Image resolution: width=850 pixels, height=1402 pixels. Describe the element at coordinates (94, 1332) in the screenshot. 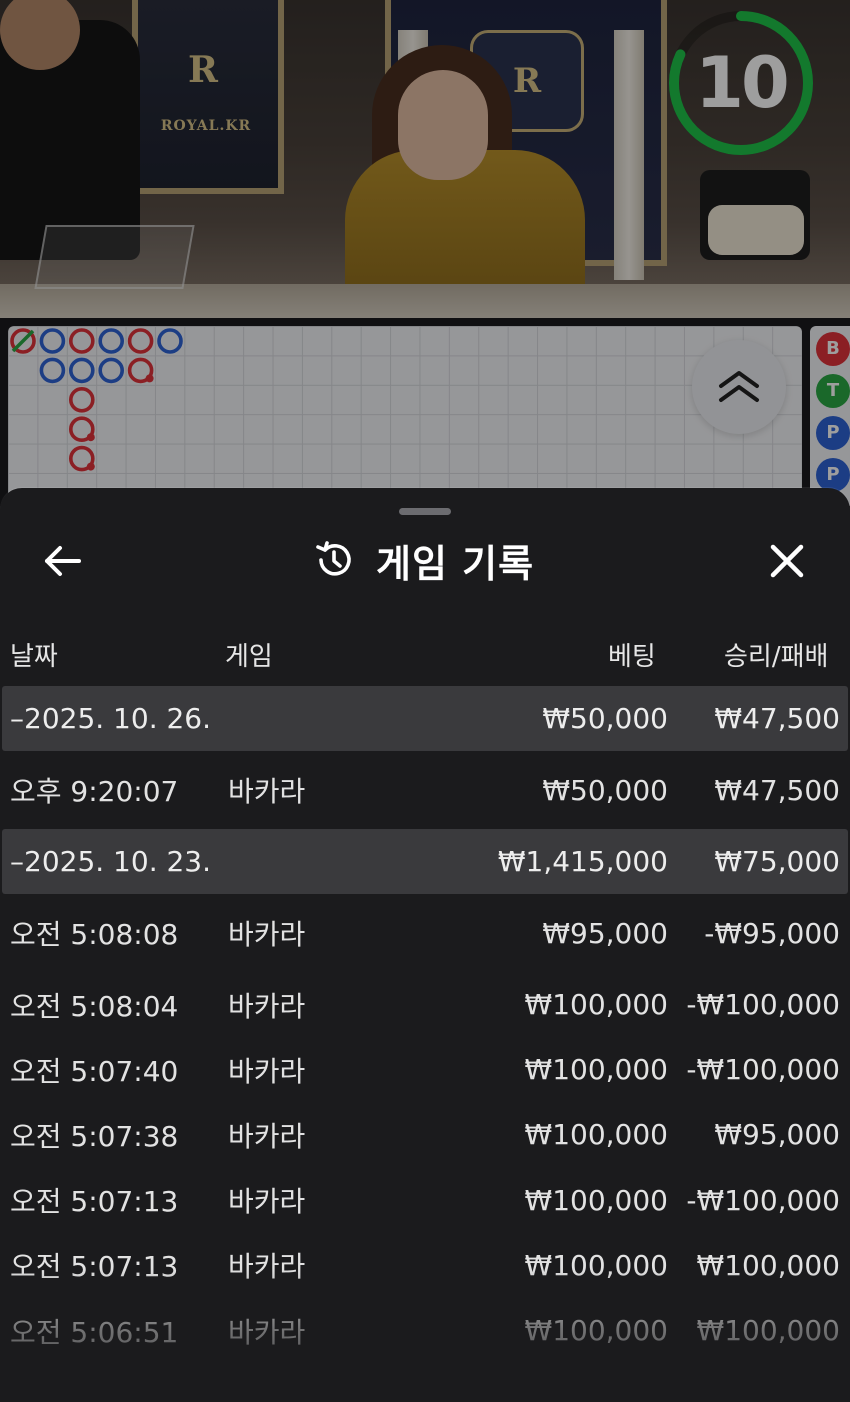

I see `game-time: 오전 5:06:51` at that location.